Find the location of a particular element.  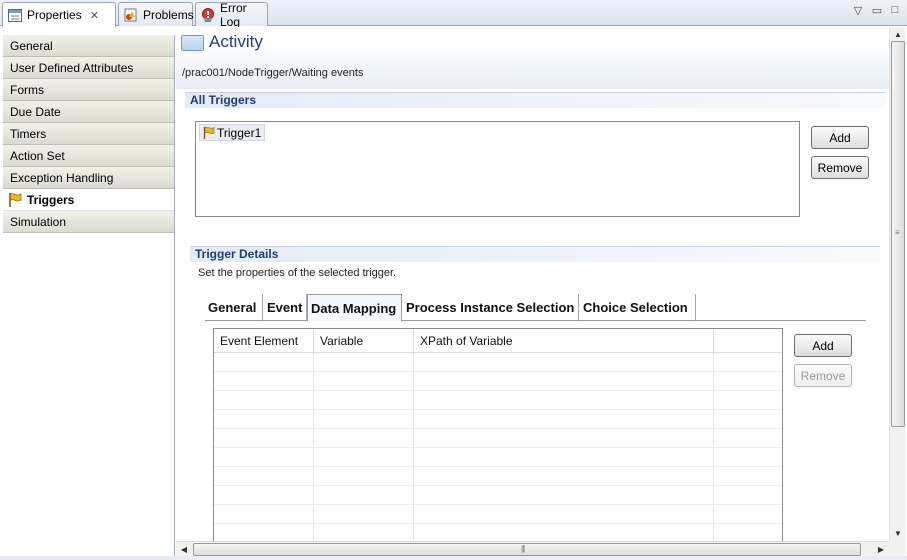

triggers-list: Trigger1 is located at coordinates (497, 169).